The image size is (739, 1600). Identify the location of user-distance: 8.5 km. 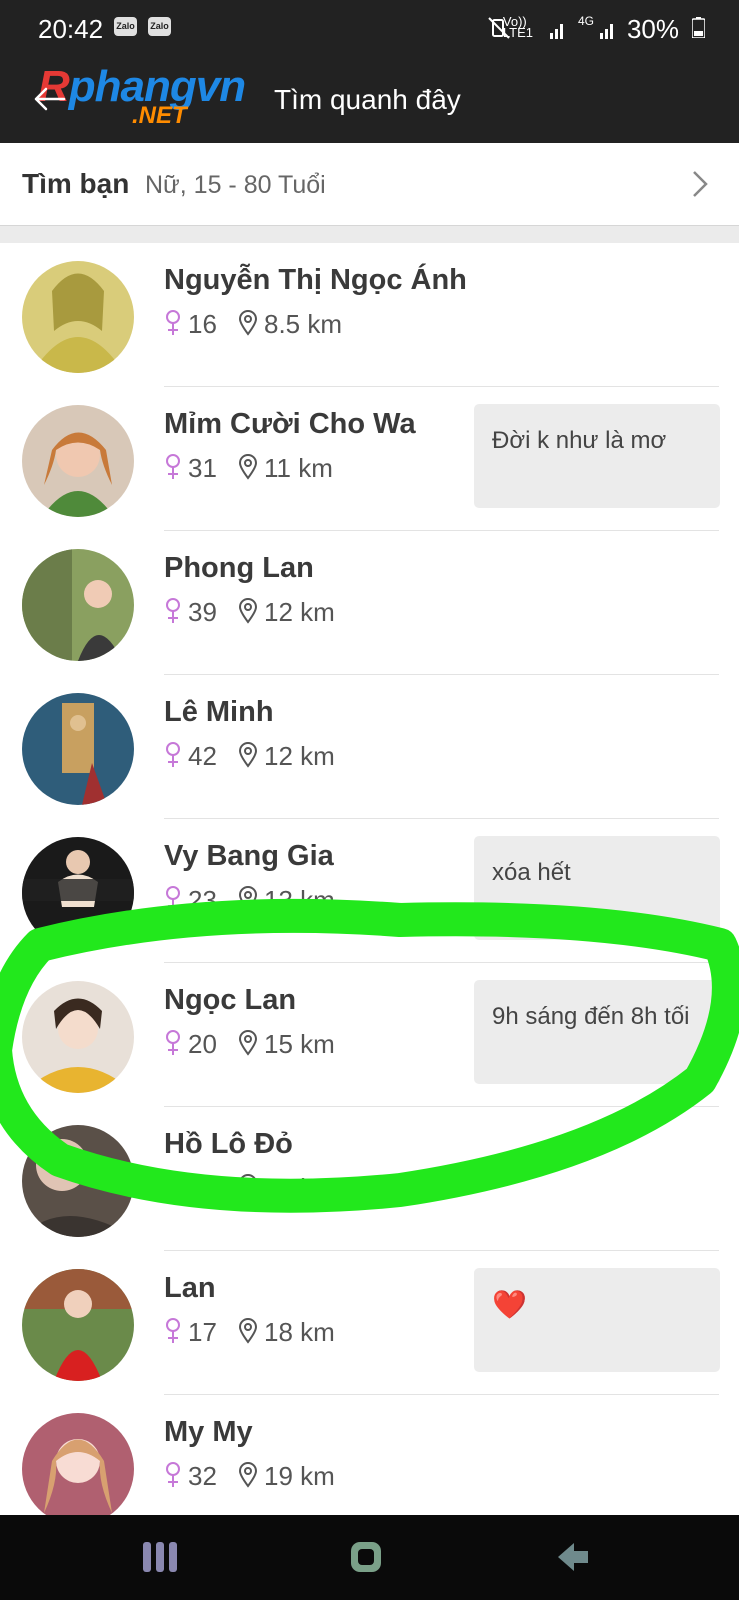
(303, 324).